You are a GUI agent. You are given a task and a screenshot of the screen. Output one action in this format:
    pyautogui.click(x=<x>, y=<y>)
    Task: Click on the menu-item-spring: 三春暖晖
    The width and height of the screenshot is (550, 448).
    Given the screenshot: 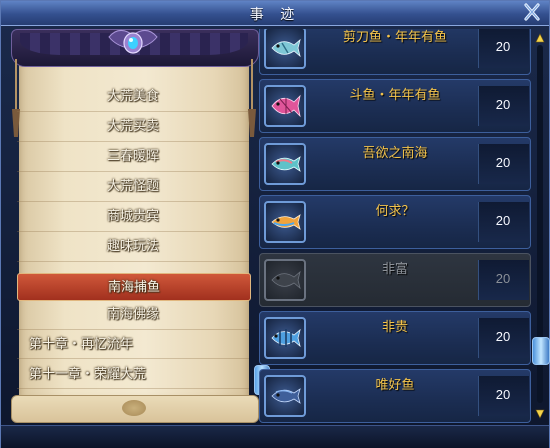 What is the action you would take?
    pyautogui.click(x=133, y=157)
    